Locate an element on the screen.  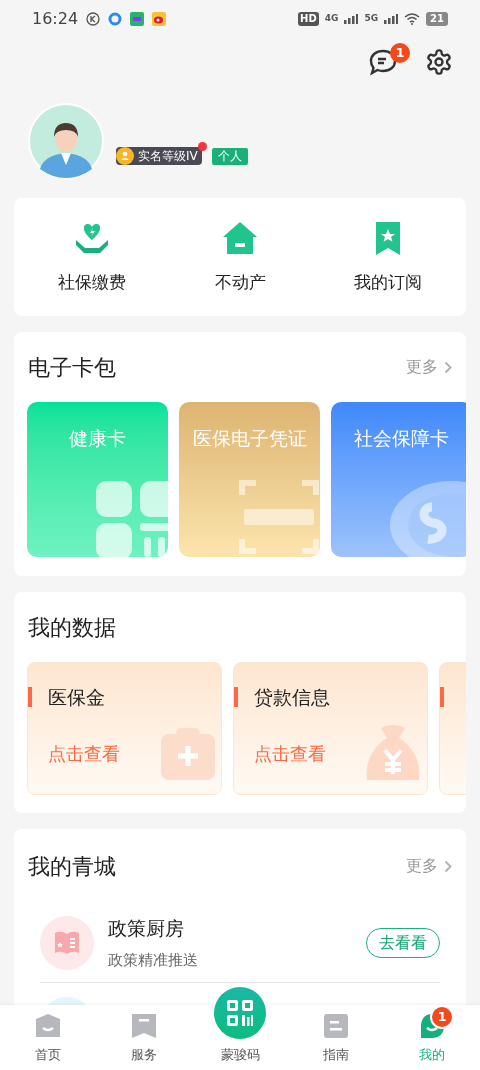
nav-tab: 蒙骏码 is located at coordinates (240, 1054).